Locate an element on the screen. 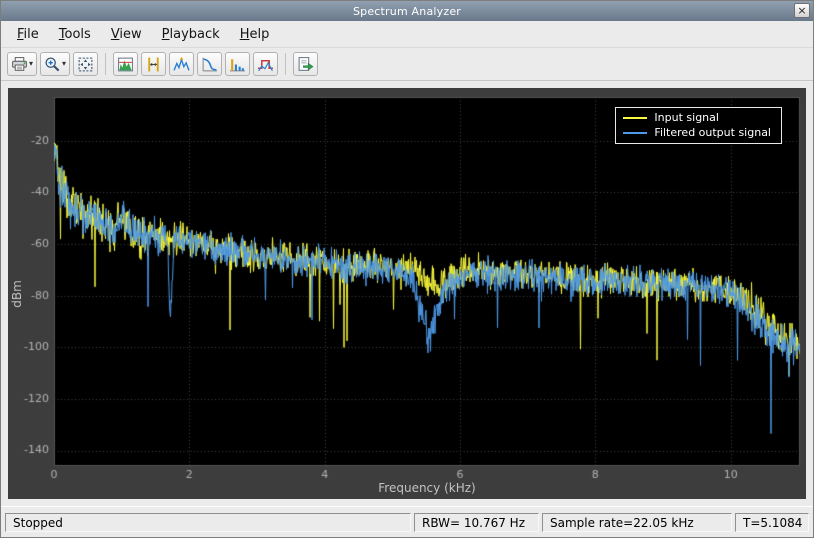  ccdf-measurements-button is located at coordinates (210, 64).